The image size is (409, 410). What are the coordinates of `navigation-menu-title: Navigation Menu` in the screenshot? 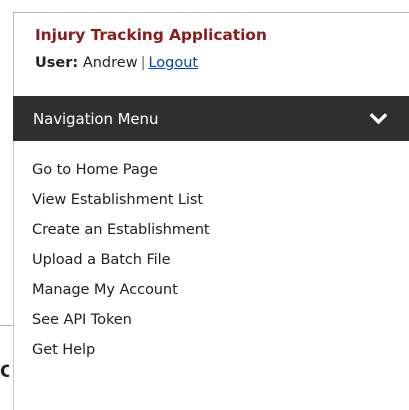 It's located at (96, 118).